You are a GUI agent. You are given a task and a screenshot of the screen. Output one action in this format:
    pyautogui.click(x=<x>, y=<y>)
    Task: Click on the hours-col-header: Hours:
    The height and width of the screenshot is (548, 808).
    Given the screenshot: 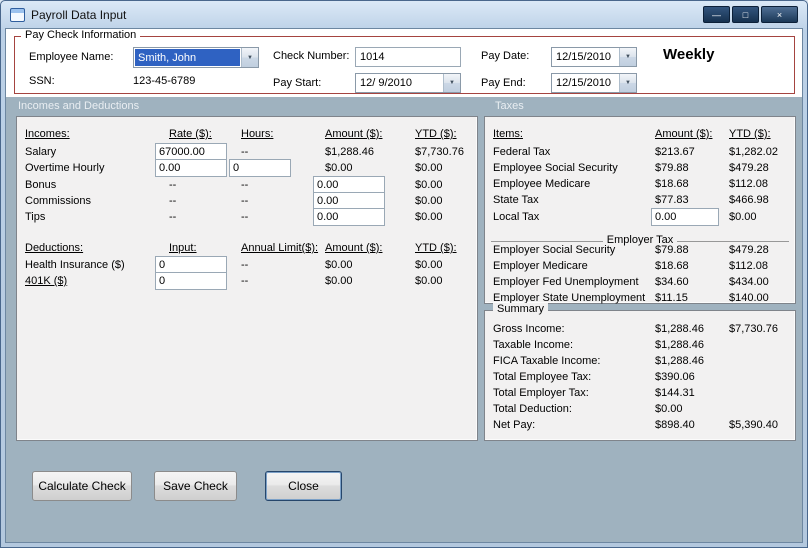 What is the action you would take?
    pyautogui.click(x=257, y=134)
    